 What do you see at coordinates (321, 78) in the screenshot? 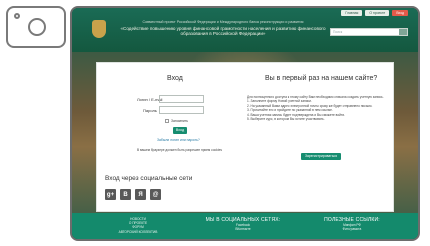
I see `first-time-title: Вы в первый раз на нашем сайте?` at bounding box center [321, 78].